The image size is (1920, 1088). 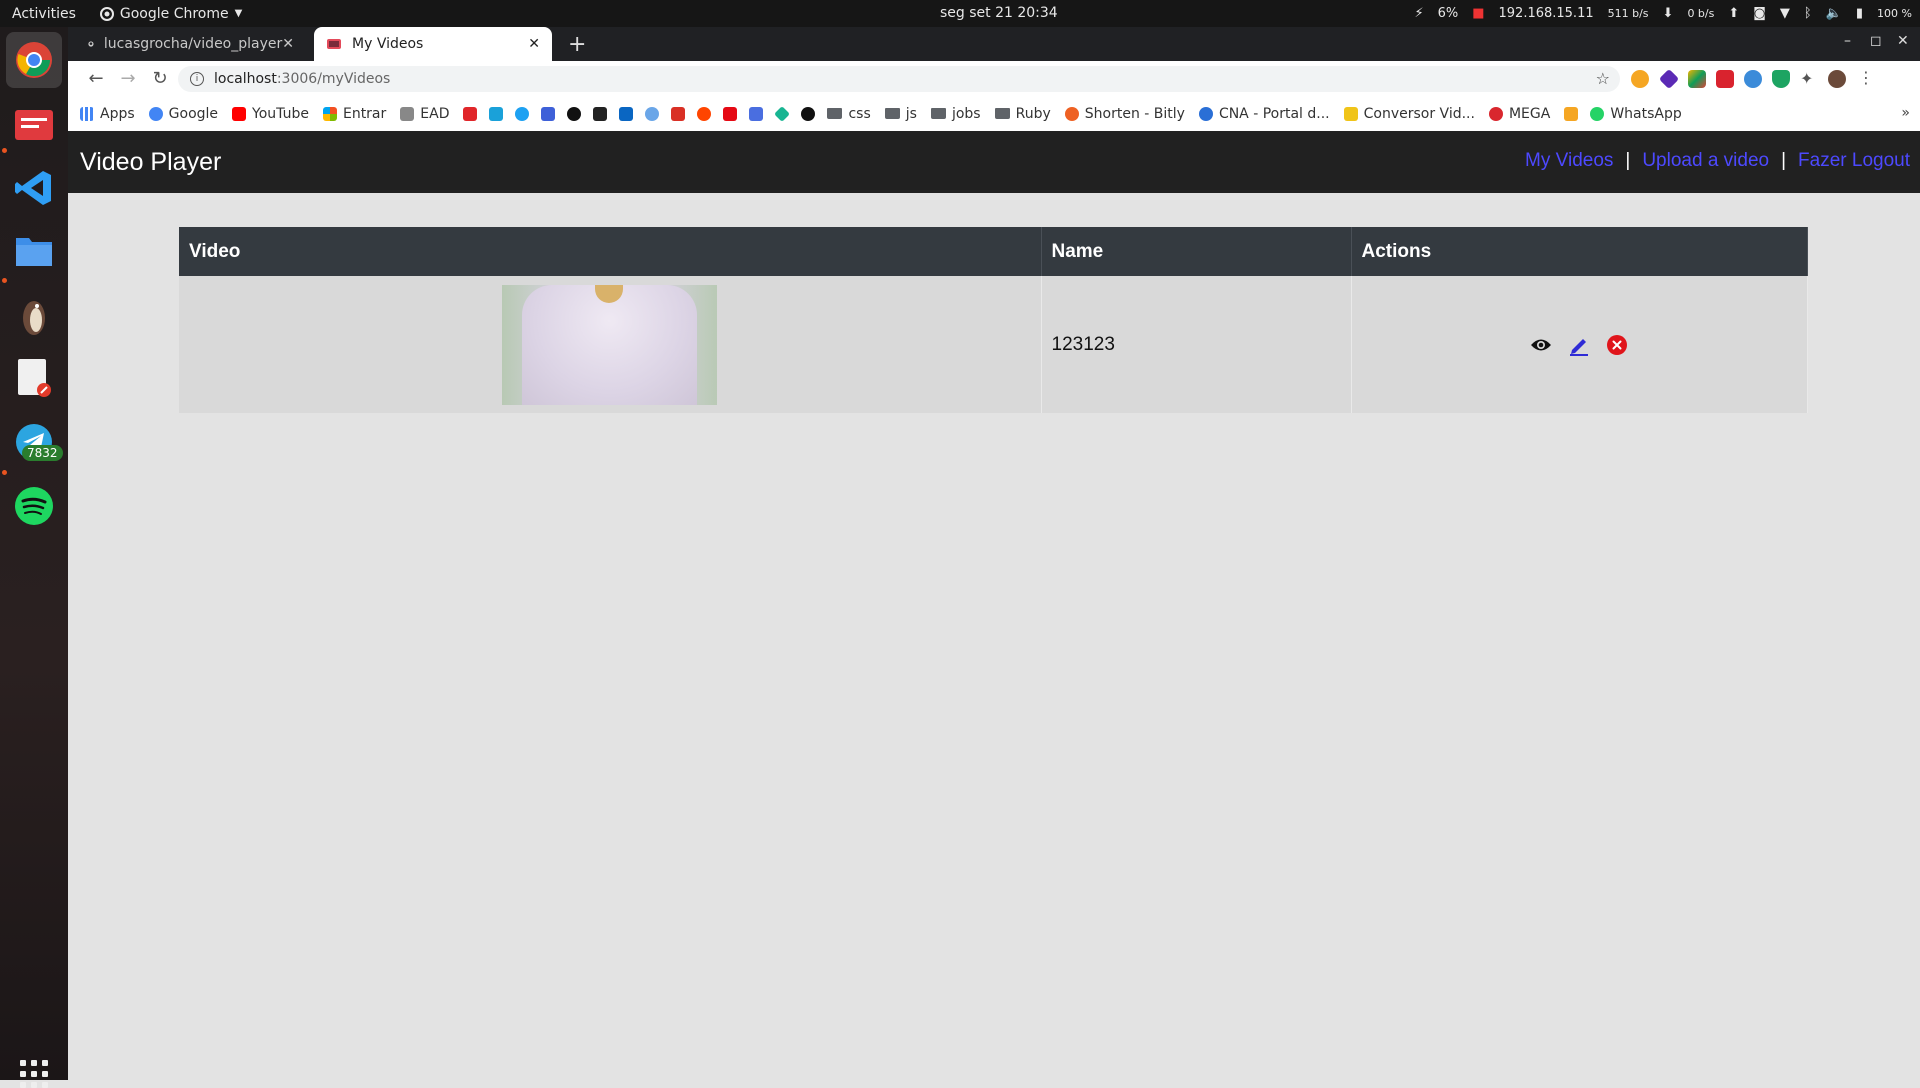 What do you see at coordinates (354, 114) in the screenshot?
I see `bookmark-entrar: Entrar` at bounding box center [354, 114].